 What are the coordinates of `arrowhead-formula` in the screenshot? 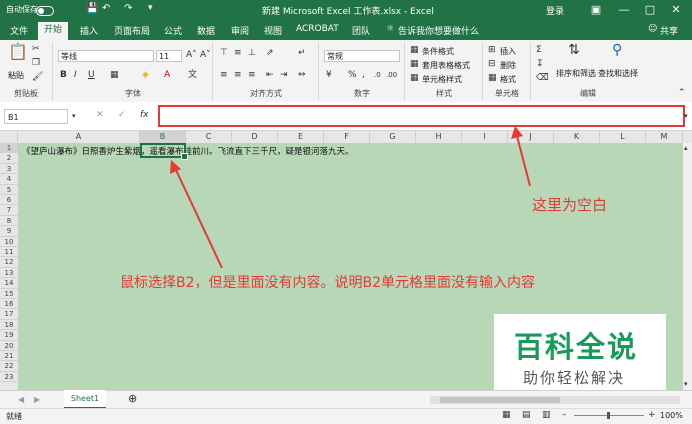 It's located at (517, 132).